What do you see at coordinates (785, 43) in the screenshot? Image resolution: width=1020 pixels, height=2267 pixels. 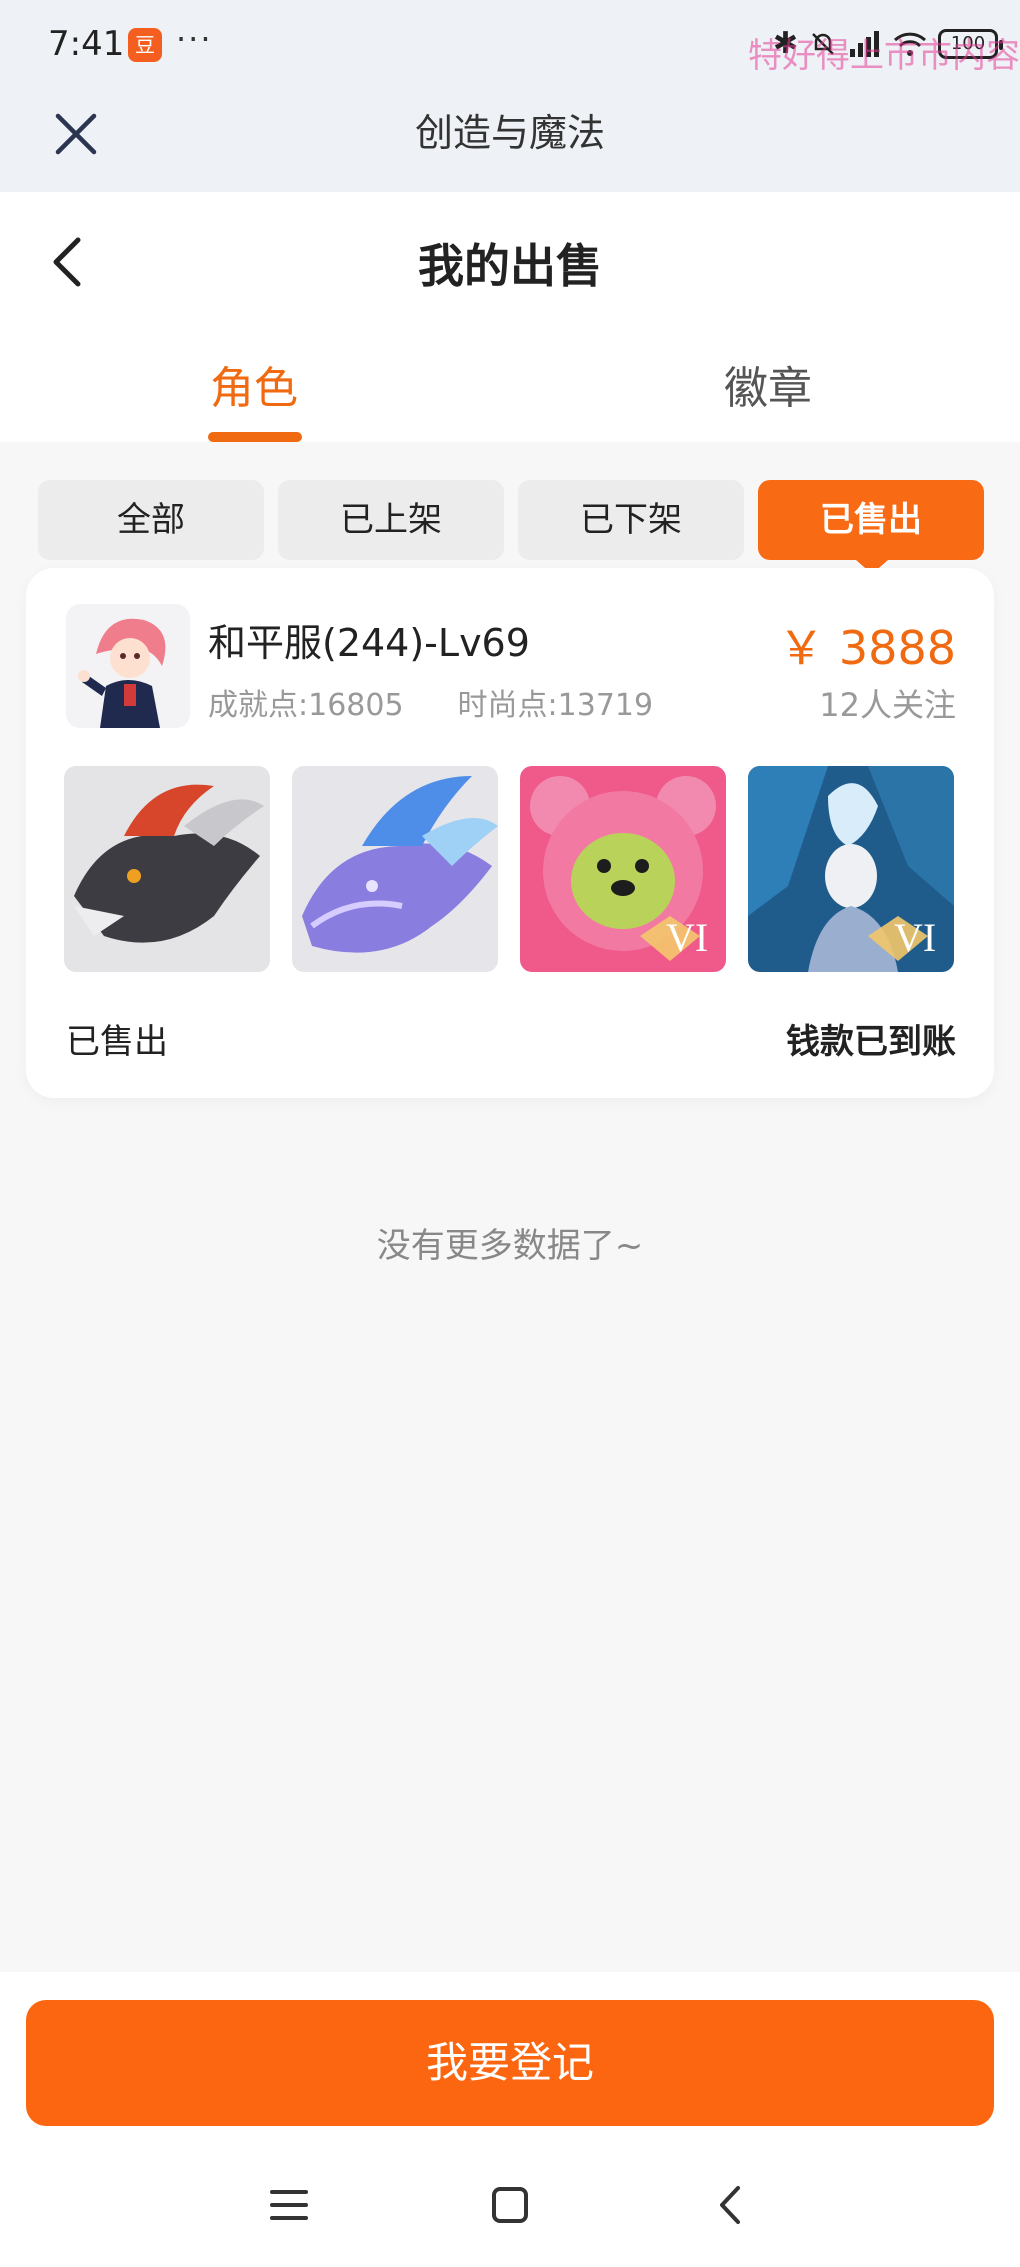 I see `bluetooth-icon: ✱` at bounding box center [785, 43].